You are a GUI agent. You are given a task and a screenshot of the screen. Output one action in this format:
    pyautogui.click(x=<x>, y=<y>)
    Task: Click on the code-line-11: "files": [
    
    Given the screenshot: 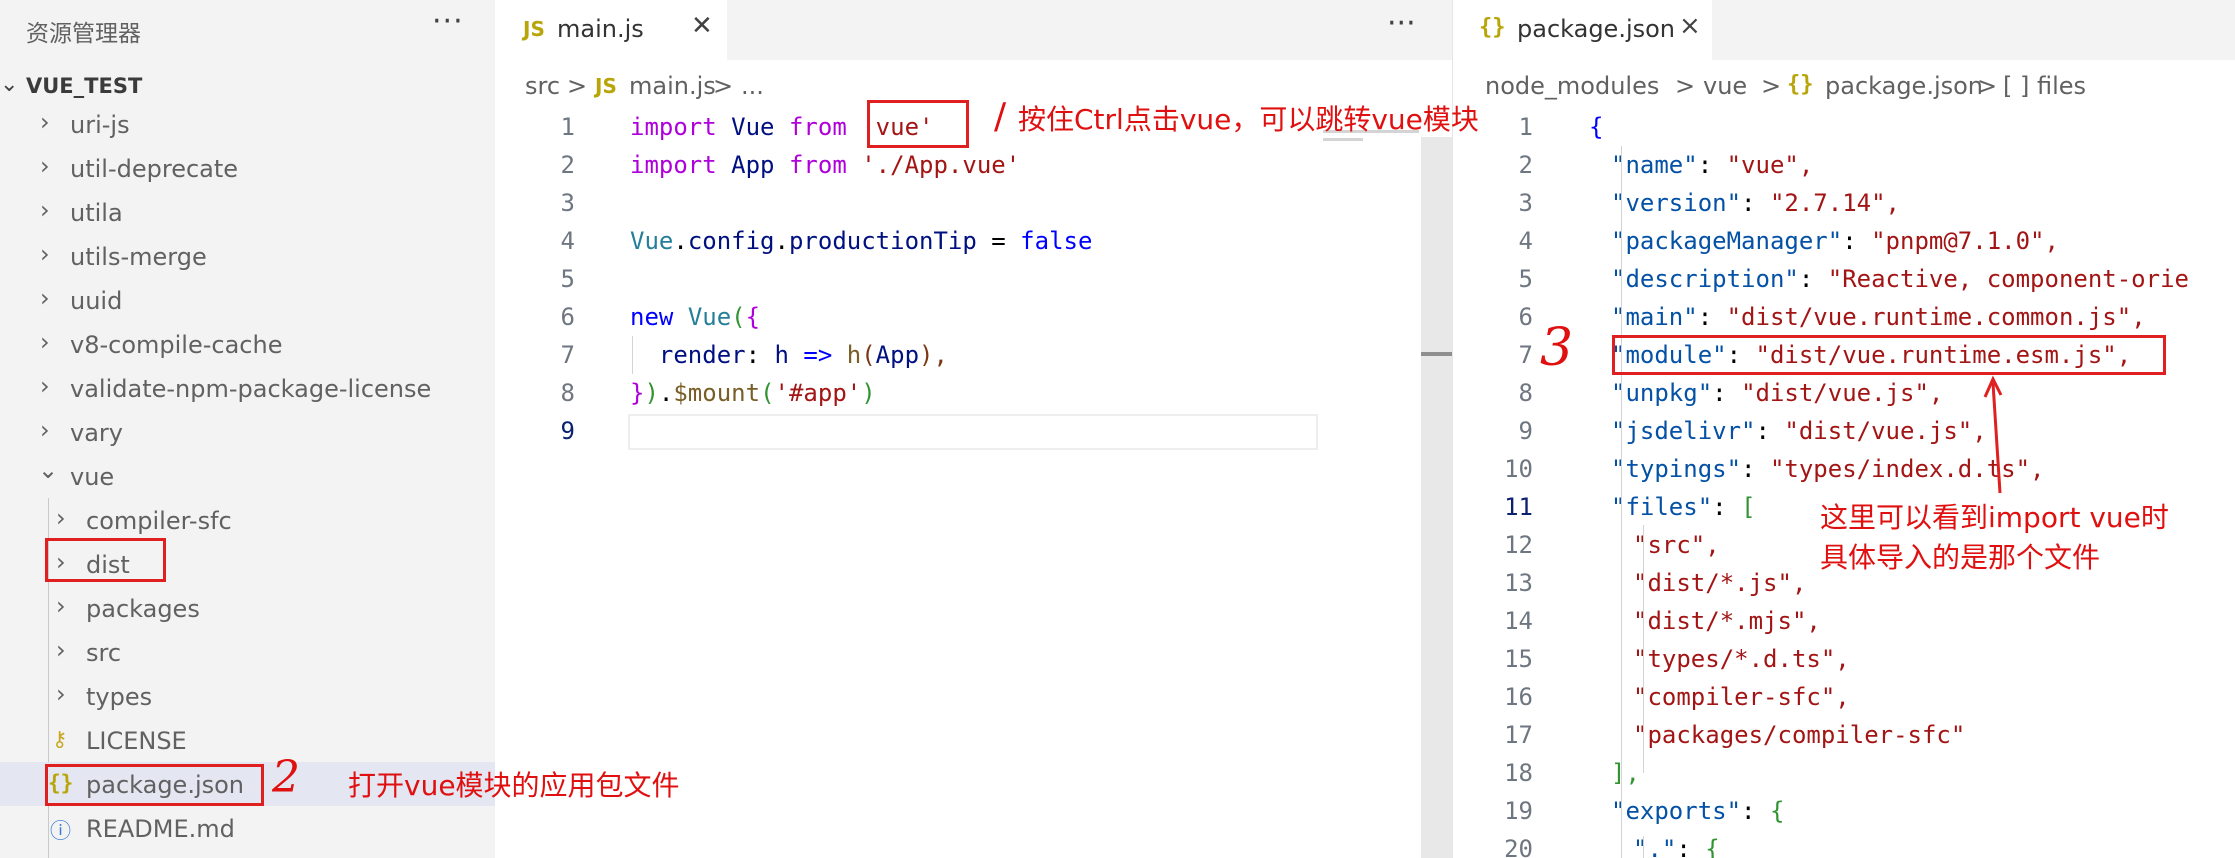 What is the action you would take?
    pyautogui.click(x=1683, y=507)
    